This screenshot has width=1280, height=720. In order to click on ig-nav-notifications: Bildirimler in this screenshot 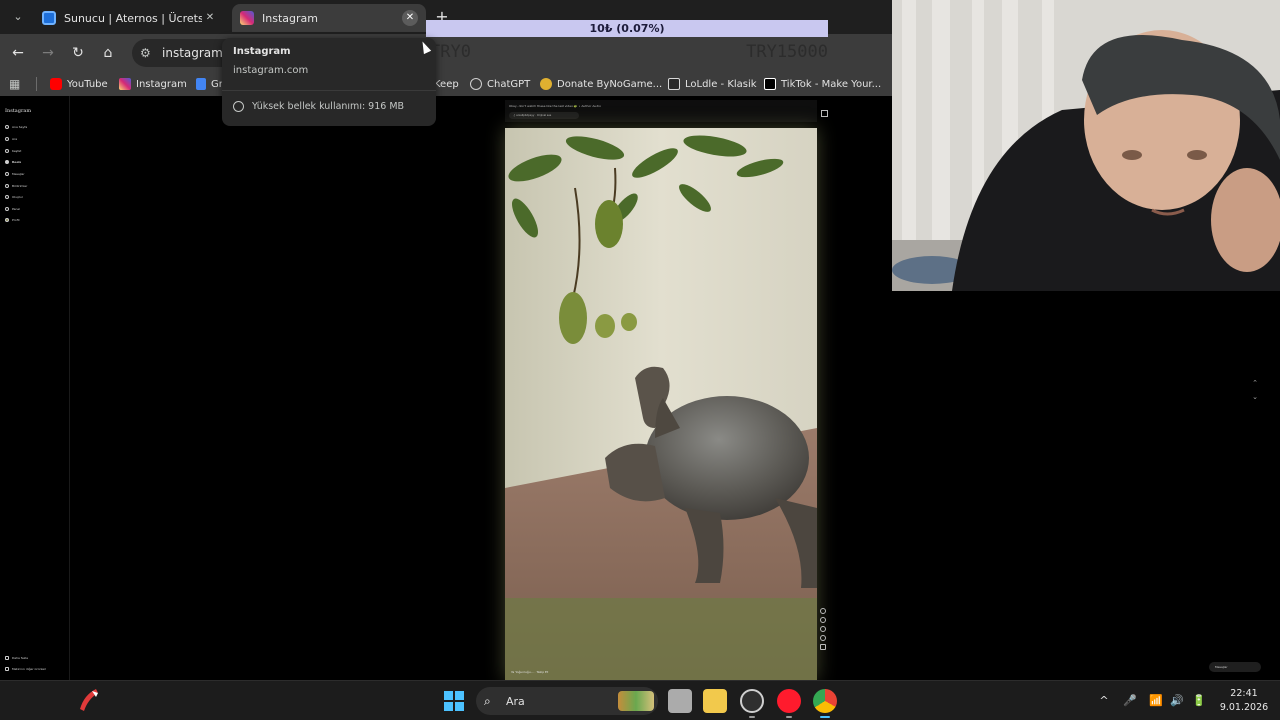, I will do `click(16, 186)`.